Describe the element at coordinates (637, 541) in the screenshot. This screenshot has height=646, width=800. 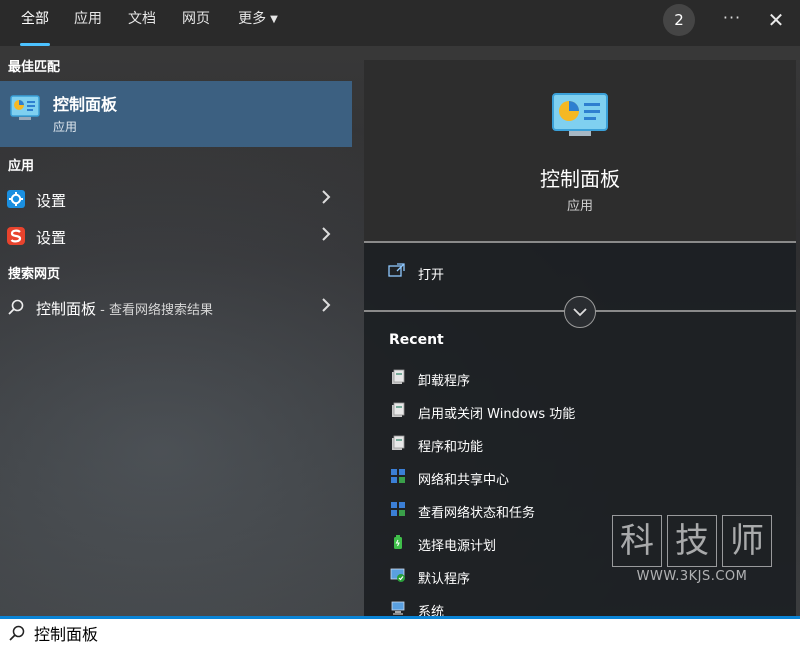
I see `watermark-char: 科` at that location.